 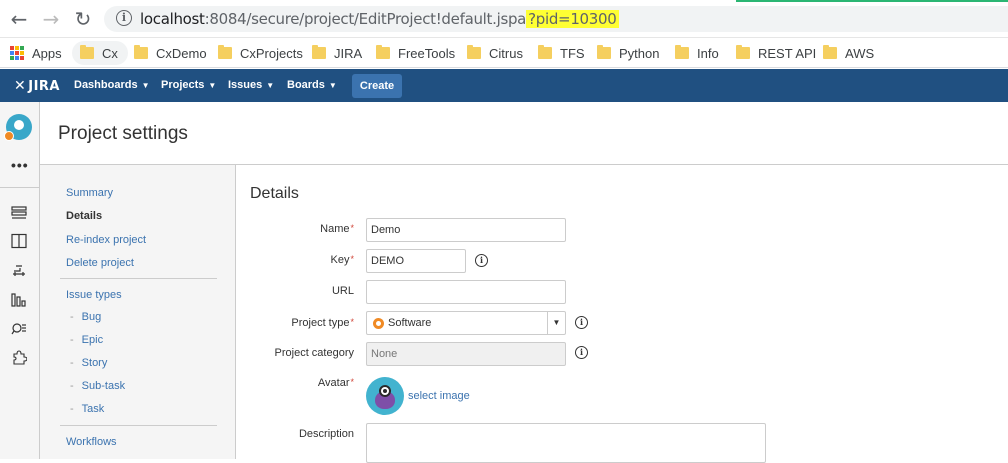 I want to click on label-text: Name, so click(x=335, y=229).